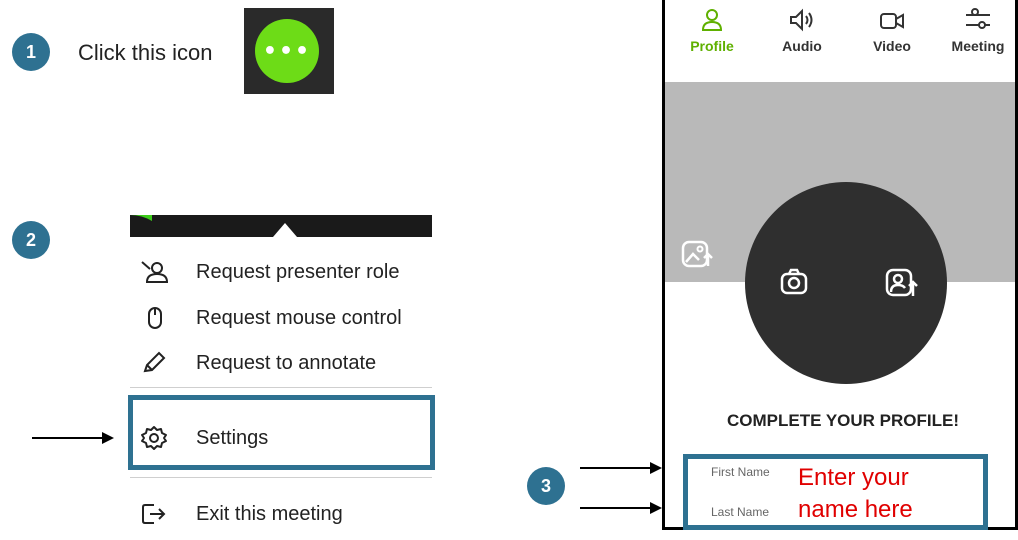 This screenshot has width=1018, height=540. Describe the element at coordinates (299, 317) in the screenshot. I see `menu-item-label: Request mouse control` at that location.